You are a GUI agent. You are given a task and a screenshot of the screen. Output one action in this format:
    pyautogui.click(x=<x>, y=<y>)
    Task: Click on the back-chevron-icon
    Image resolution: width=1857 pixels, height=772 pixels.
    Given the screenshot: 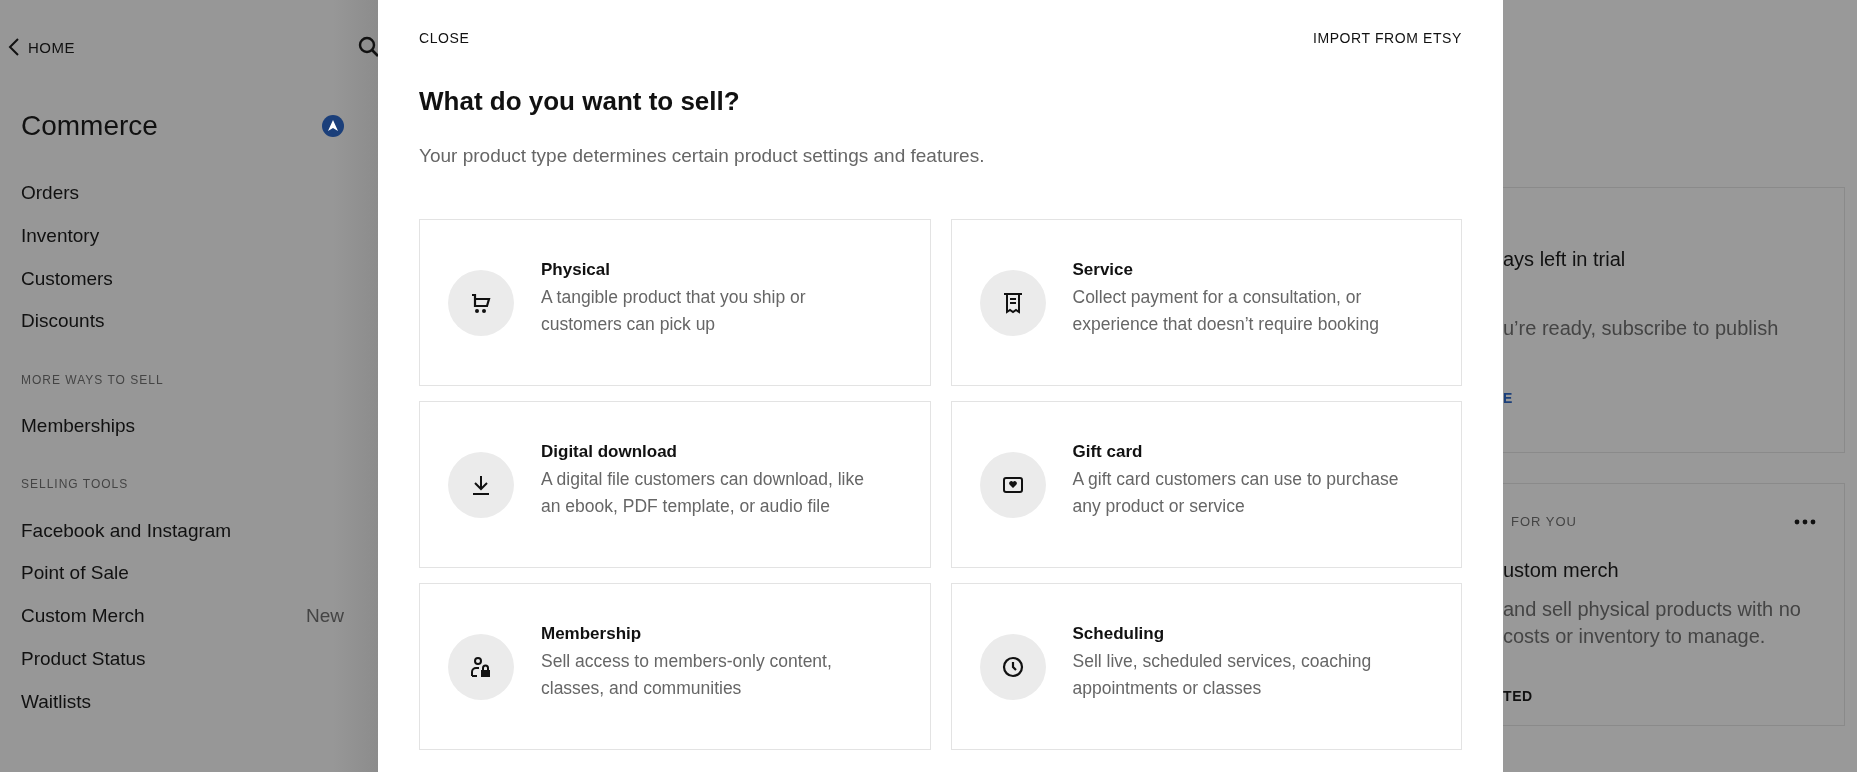 What is the action you would take?
    pyautogui.click(x=14, y=47)
    